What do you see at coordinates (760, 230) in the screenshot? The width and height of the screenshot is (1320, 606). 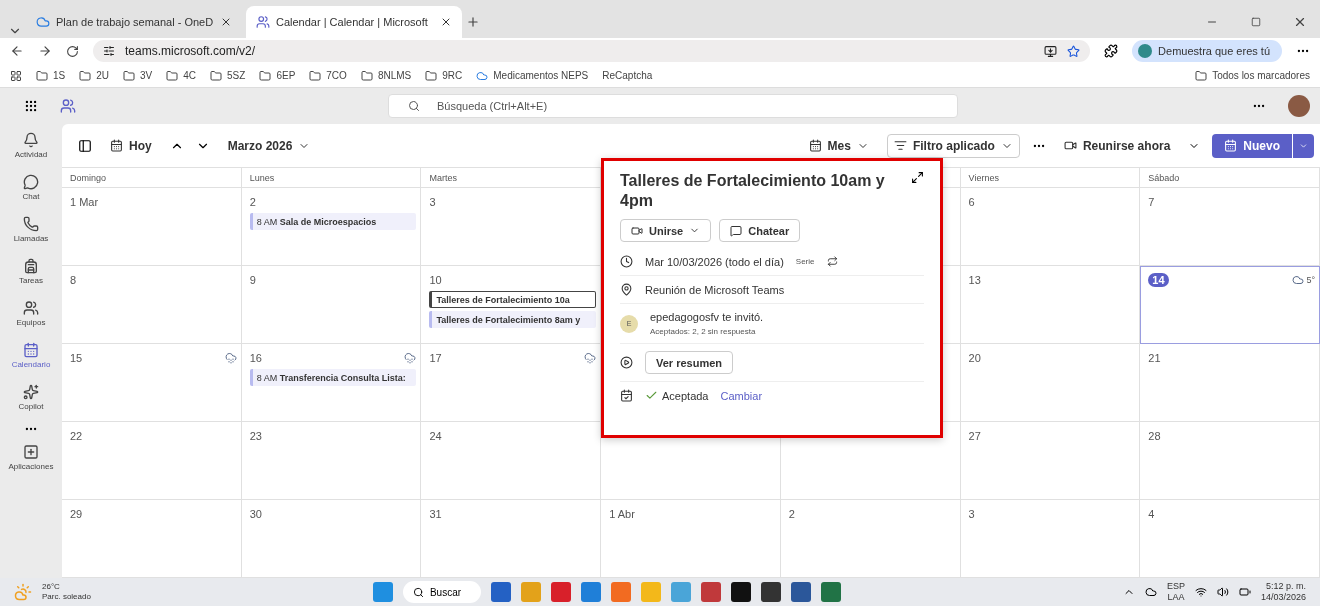 I see `chat-button: Chatear` at bounding box center [760, 230].